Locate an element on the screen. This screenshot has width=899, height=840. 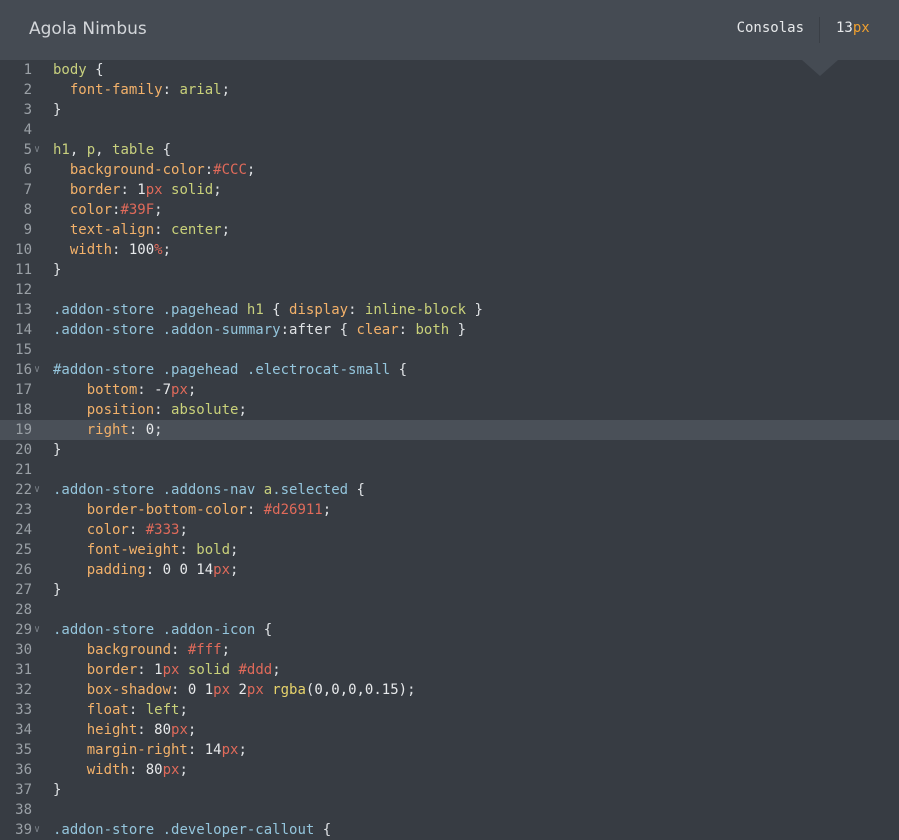
line-number: 10 is located at coordinates (23, 250).